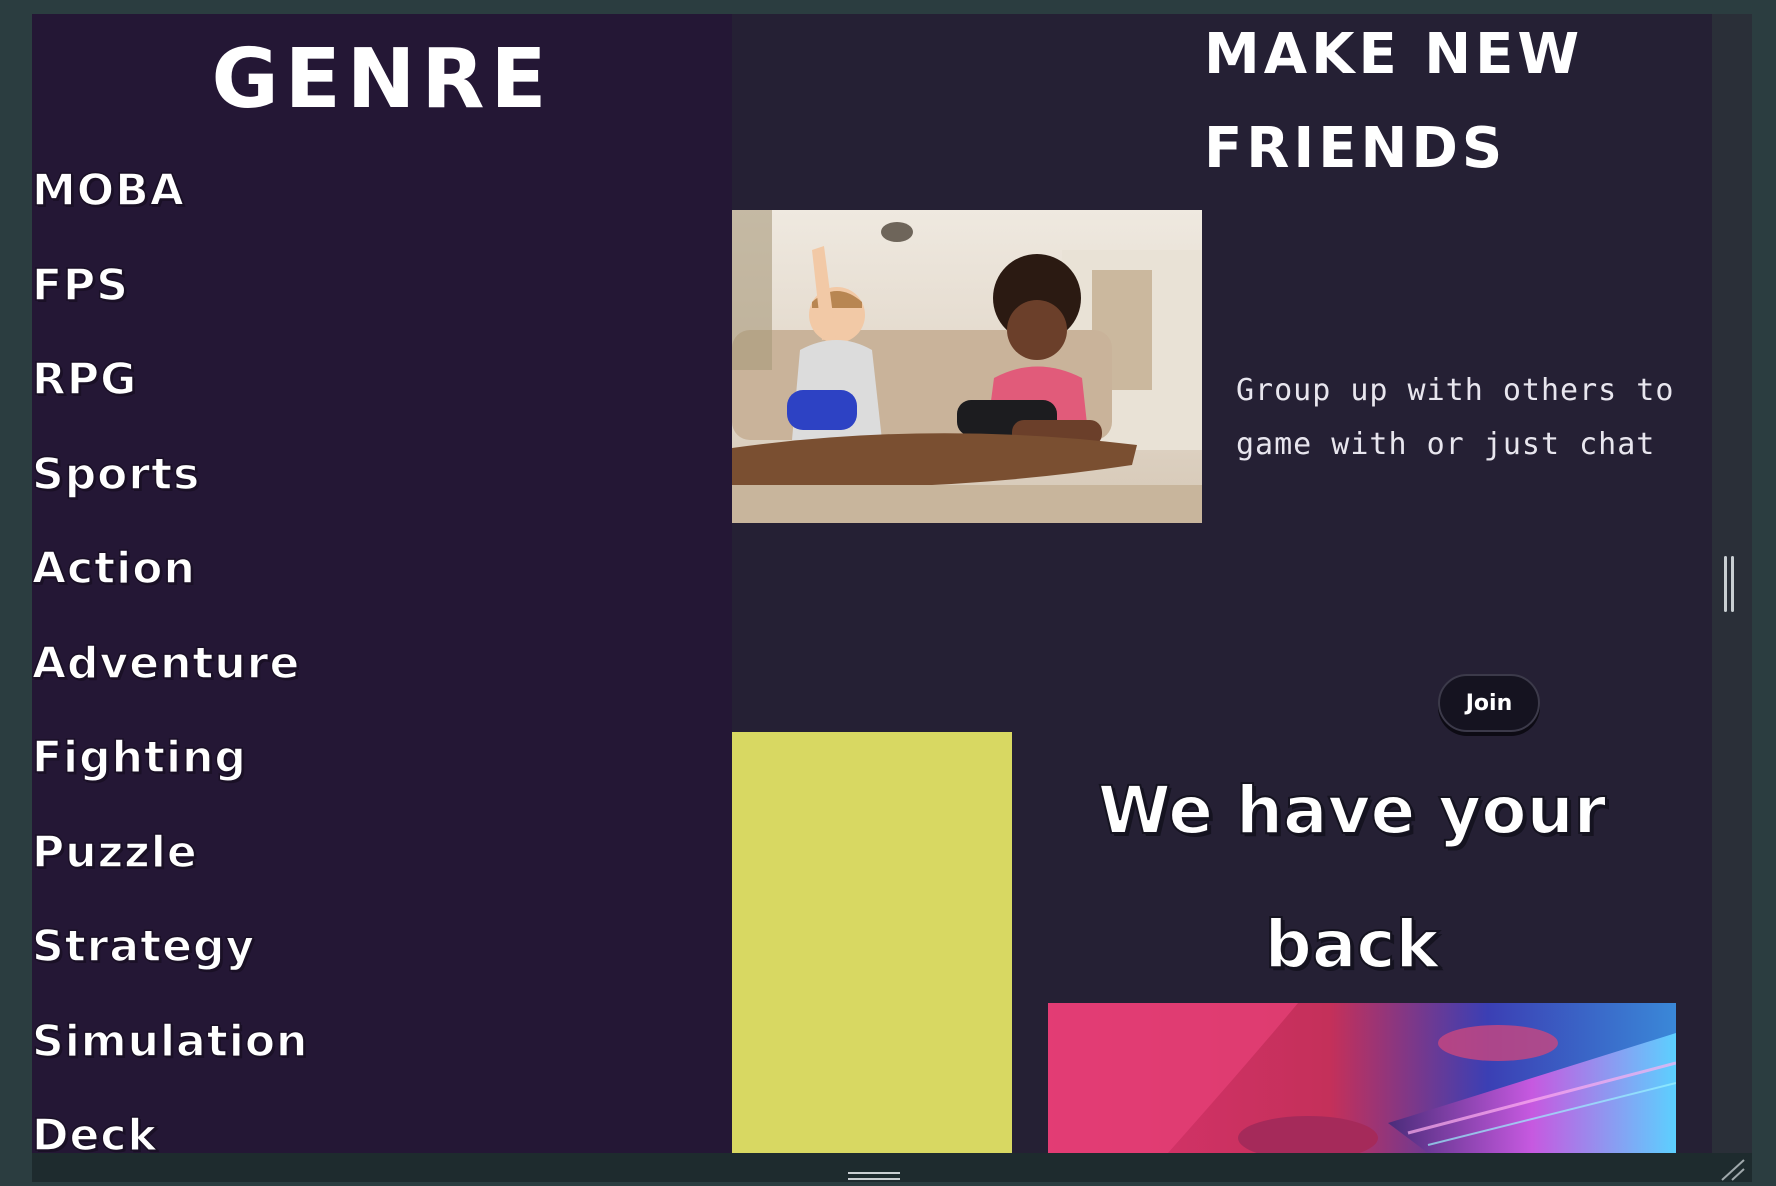 The image size is (1776, 1186). I want to click on genre-item-rpg: RPG, so click(170, 380).